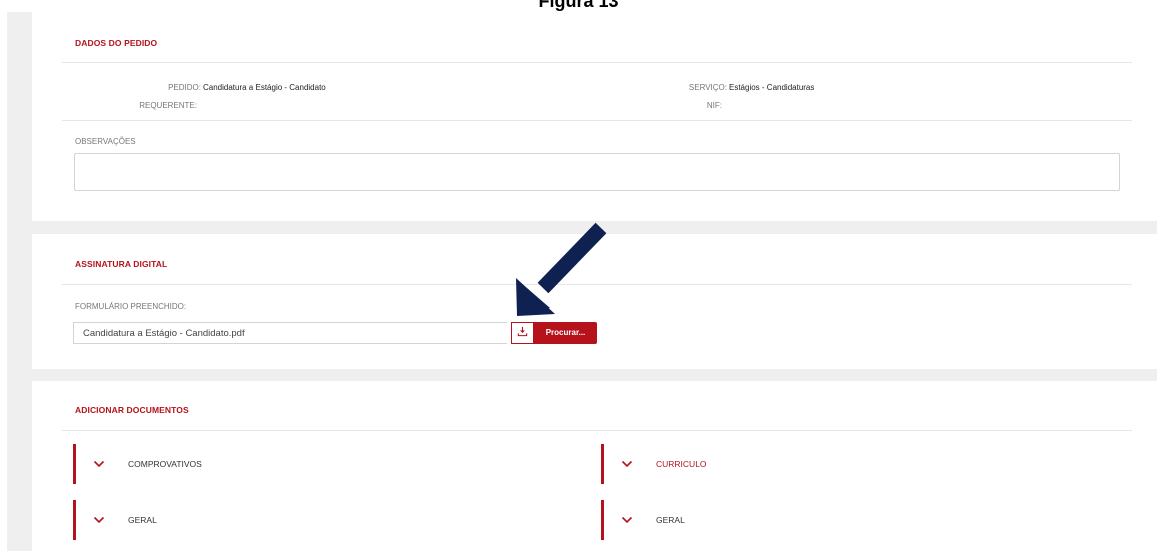 The image size is (1157, 551). Describe the element at coordinates (597, 172) in the screenshot. I see `observacoes-field` at that location.